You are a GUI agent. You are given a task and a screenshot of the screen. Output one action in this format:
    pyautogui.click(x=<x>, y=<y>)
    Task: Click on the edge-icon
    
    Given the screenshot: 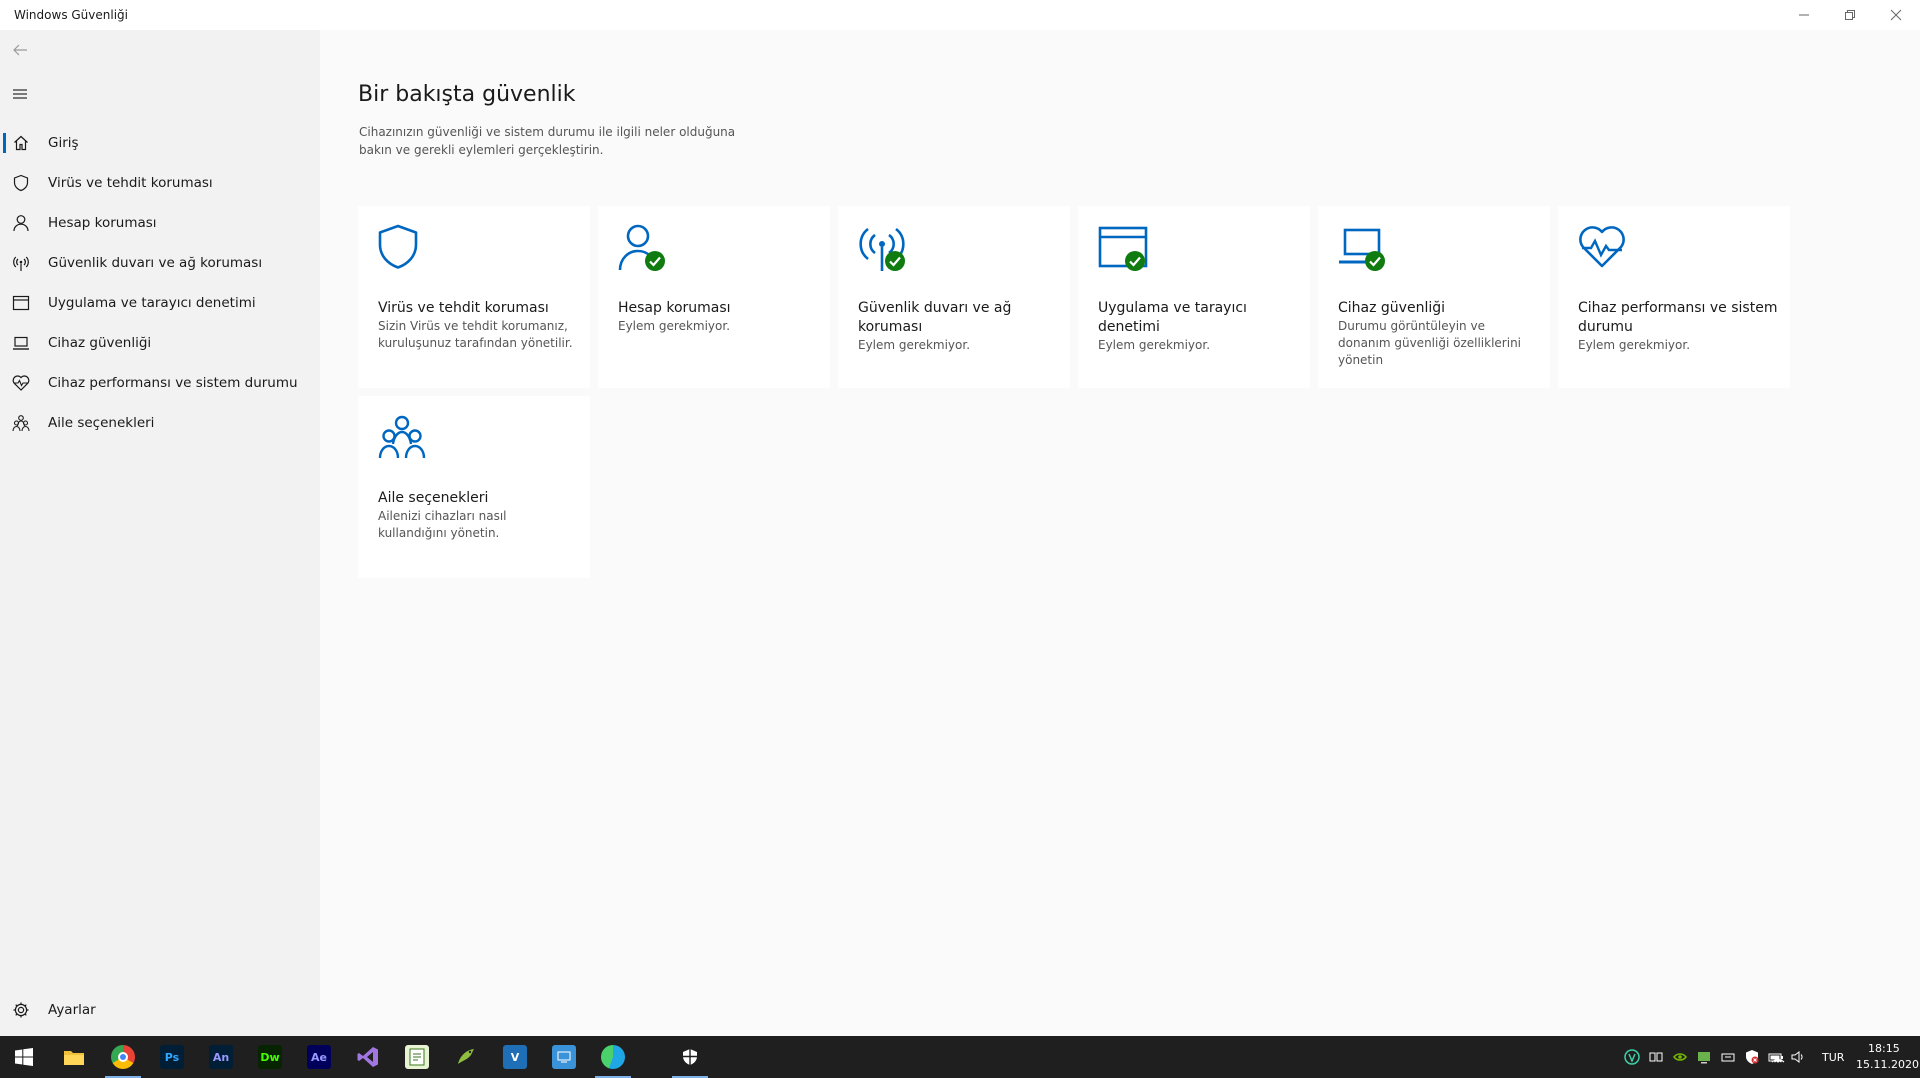 What is the action you would take?
    pyautogui.click(x=613, y=1057)
    